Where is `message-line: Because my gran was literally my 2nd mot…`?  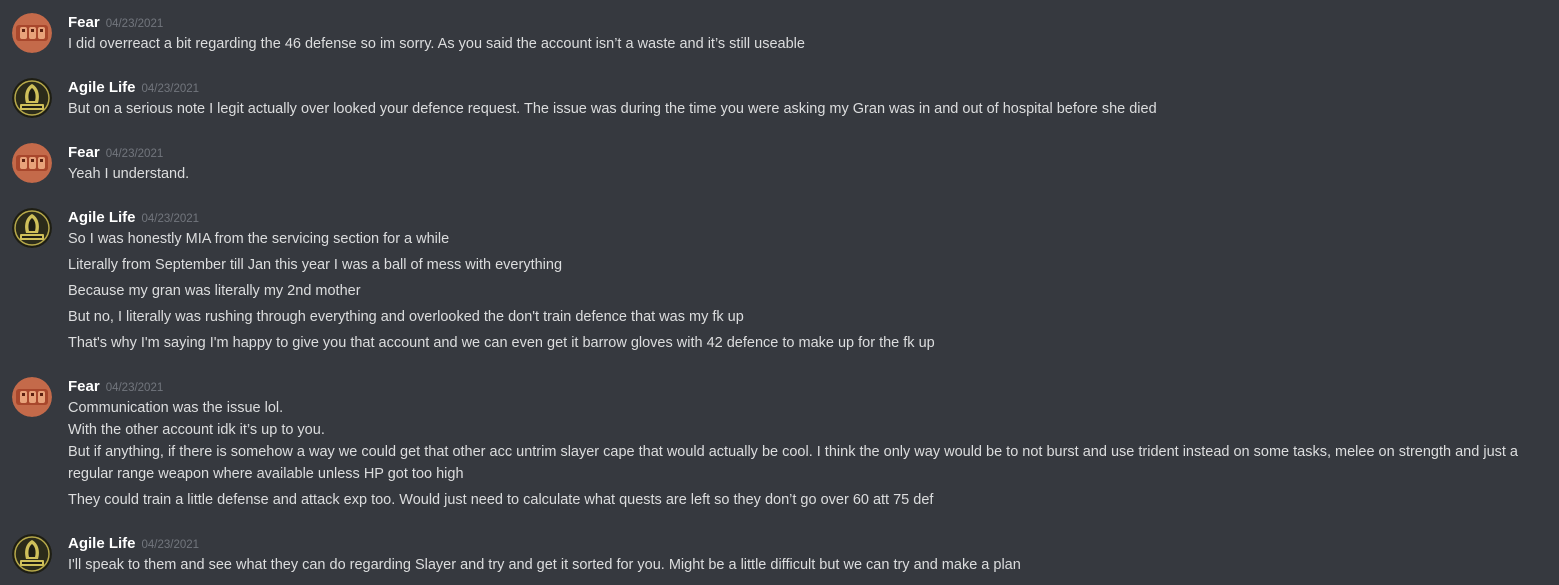
message-line: Because my gran was literally my 2nd mot… is located at coordinates (214, 291).